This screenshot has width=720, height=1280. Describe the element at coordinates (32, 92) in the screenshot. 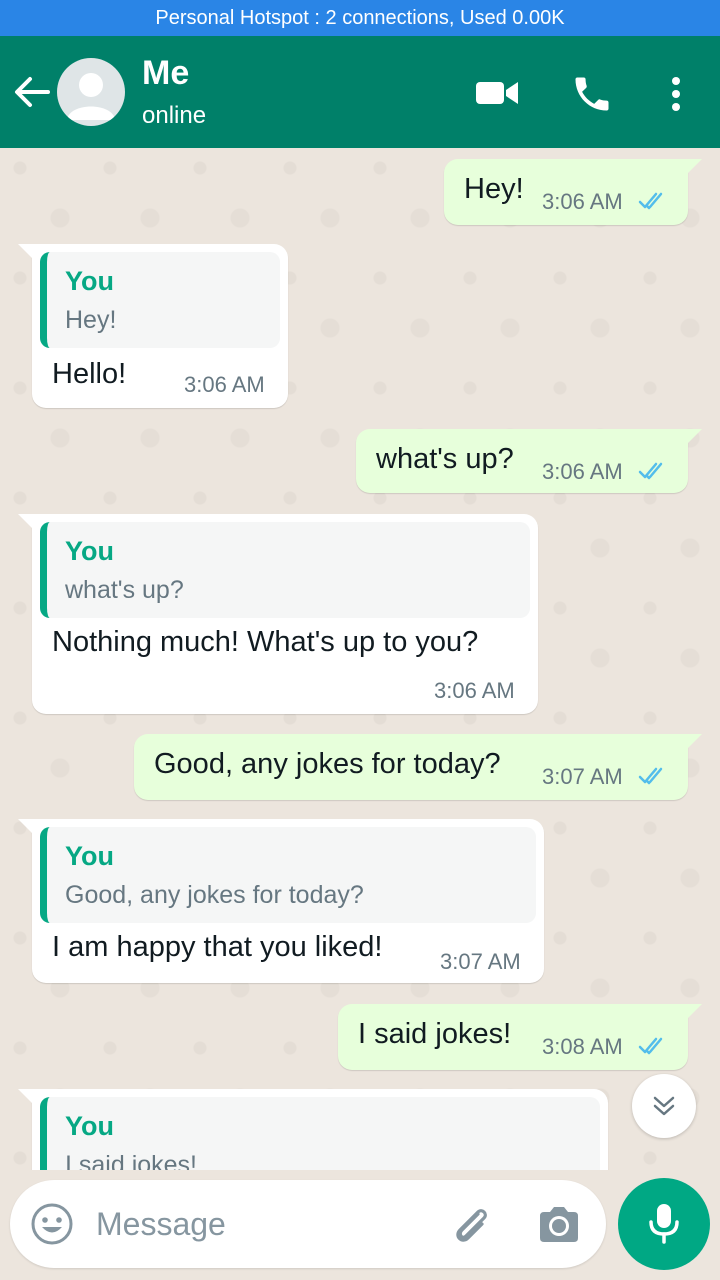

I see `back-arrow-icon` at that location.